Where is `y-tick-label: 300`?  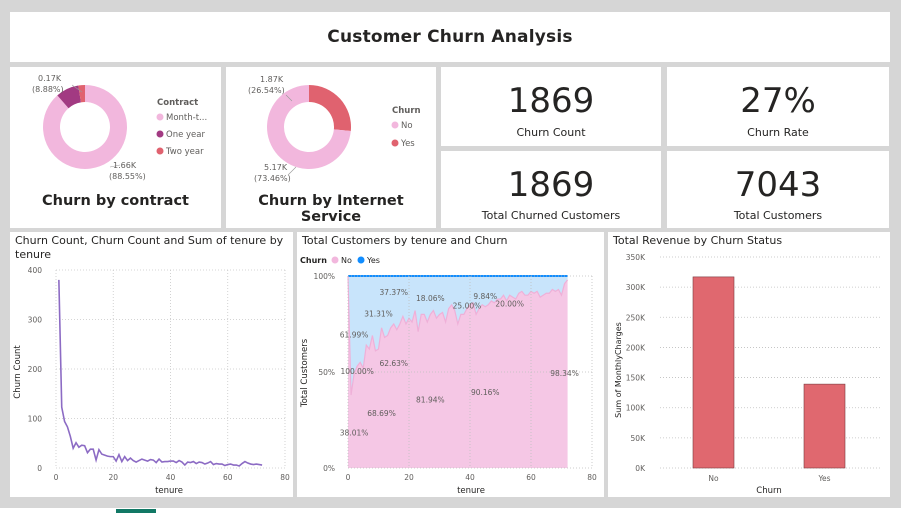
y-tick-label: 300 is located at coordinates (35, 320).